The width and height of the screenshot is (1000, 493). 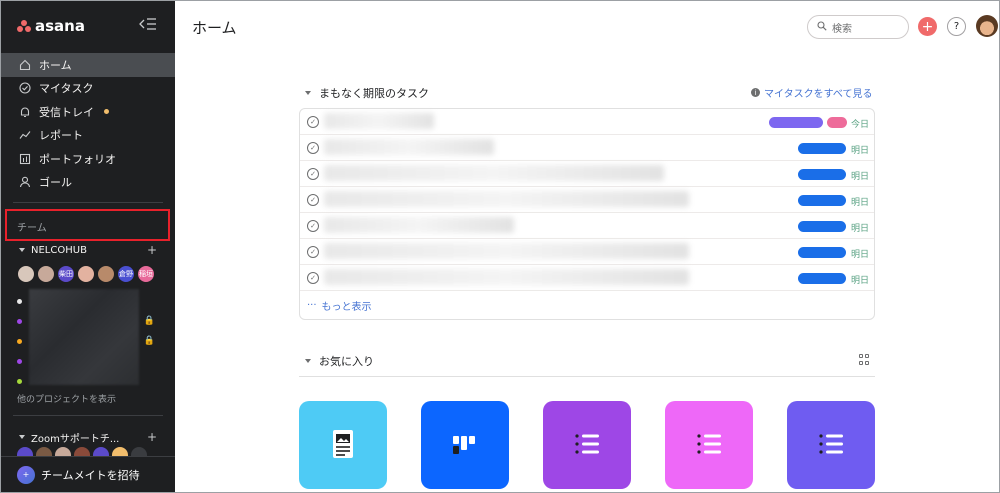 I want to click on page-title: ホーム, so click(x=214, y=28).